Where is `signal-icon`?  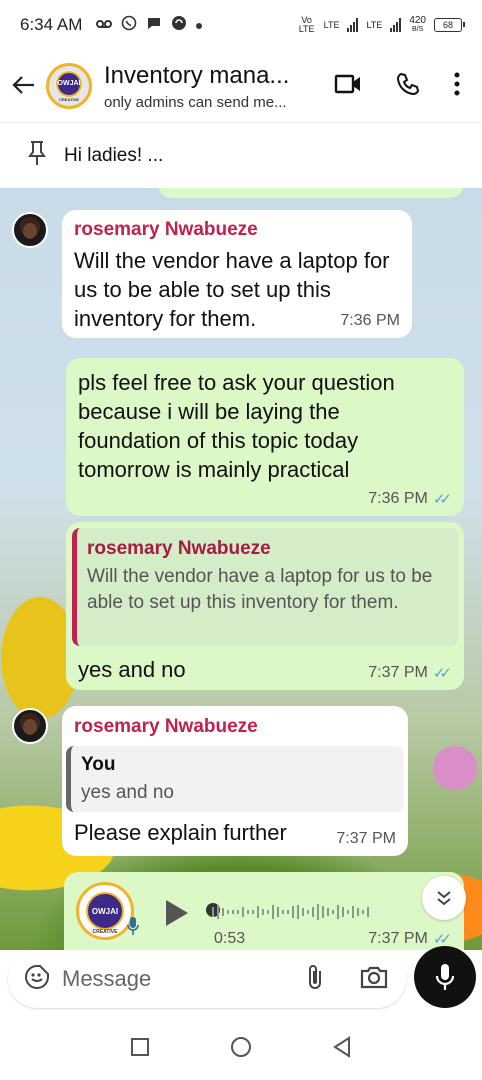 signal-icon is located at coordinates (353, 25).